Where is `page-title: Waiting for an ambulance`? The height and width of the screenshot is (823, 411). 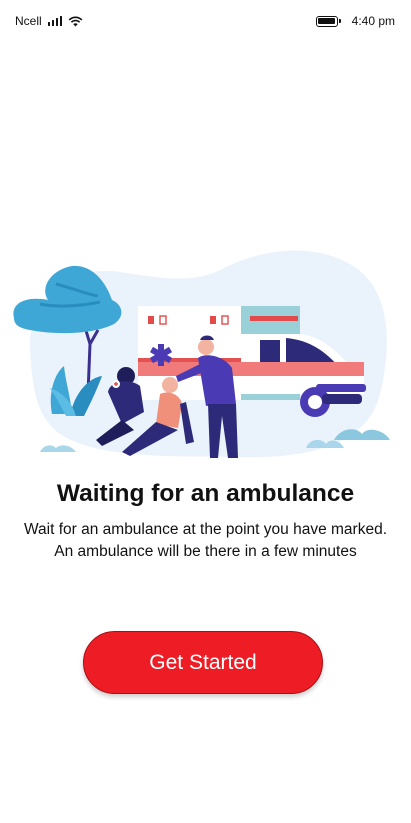 page-title: Waiting for an ambulance is located at coordinates (205, 493).